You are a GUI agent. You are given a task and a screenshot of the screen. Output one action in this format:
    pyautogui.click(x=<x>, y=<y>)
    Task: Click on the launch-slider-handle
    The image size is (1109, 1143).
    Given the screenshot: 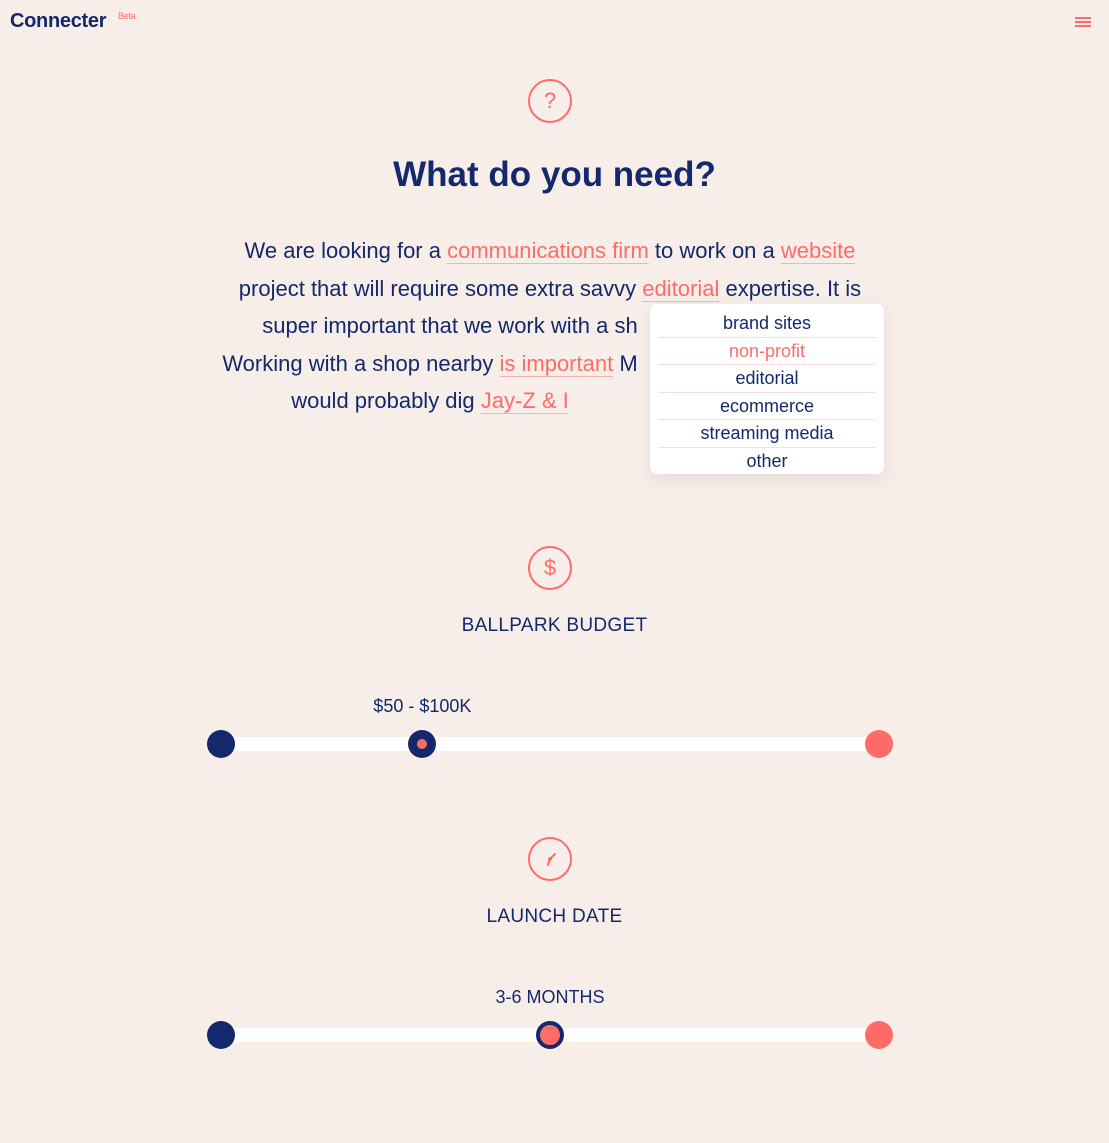 What is the action you would take?
    pyautogui.click(x=550, y=1035)
    